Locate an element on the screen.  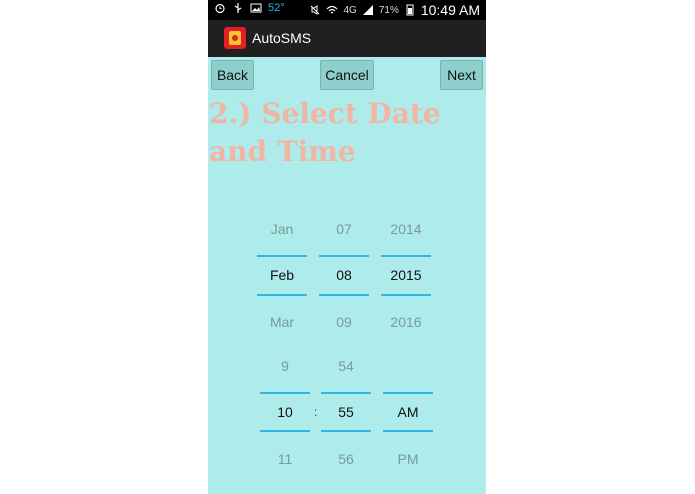
status-bar-right: 4G 71% 10:49 AM is located at coordinates (394, 10).